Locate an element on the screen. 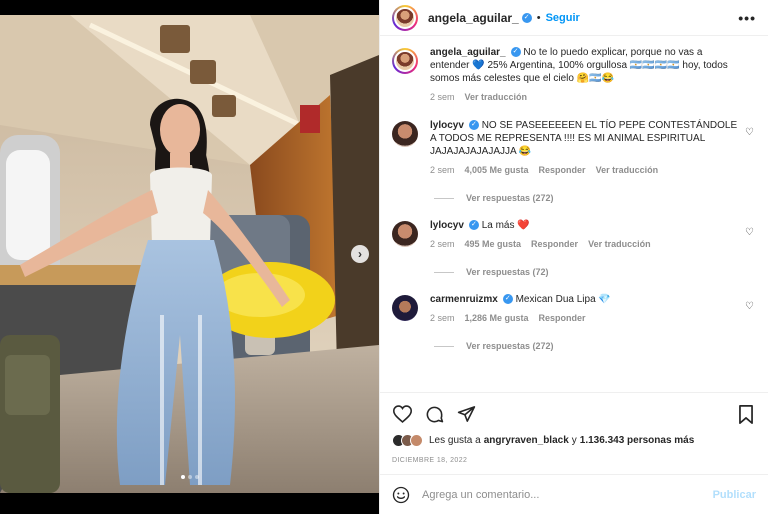 Image resolution: width=768 pixels, height=514 pixels. next-photo-button: › is located at coordinates (360, 254).